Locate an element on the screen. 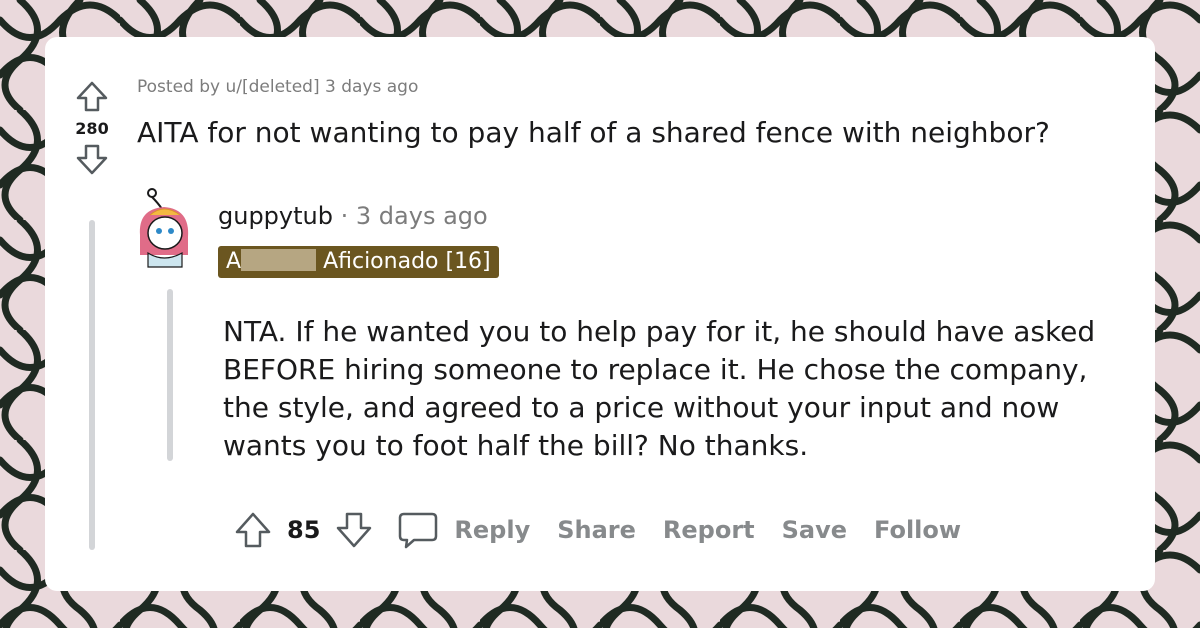 The image size is (1200, 628). comment-thread-line is located at coordinates (170, 375).